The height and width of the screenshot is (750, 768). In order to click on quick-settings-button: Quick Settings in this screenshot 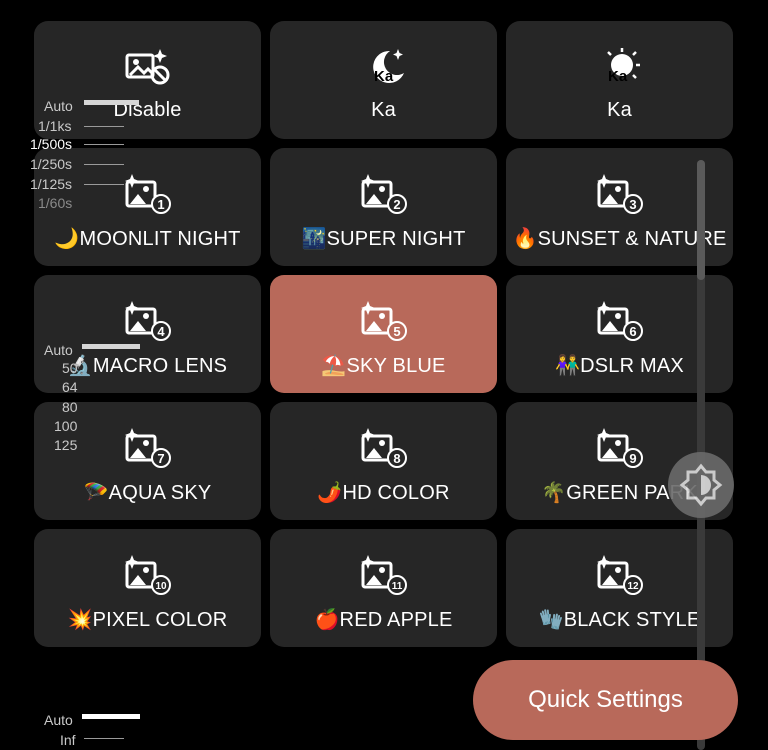, I will do `click(605, 700)`.